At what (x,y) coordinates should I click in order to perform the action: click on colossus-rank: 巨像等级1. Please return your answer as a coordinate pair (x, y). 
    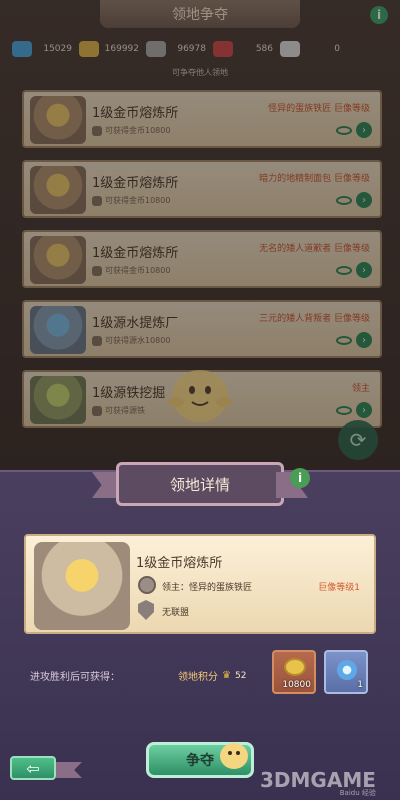
    Looking at the image, I should click on (339, 588).